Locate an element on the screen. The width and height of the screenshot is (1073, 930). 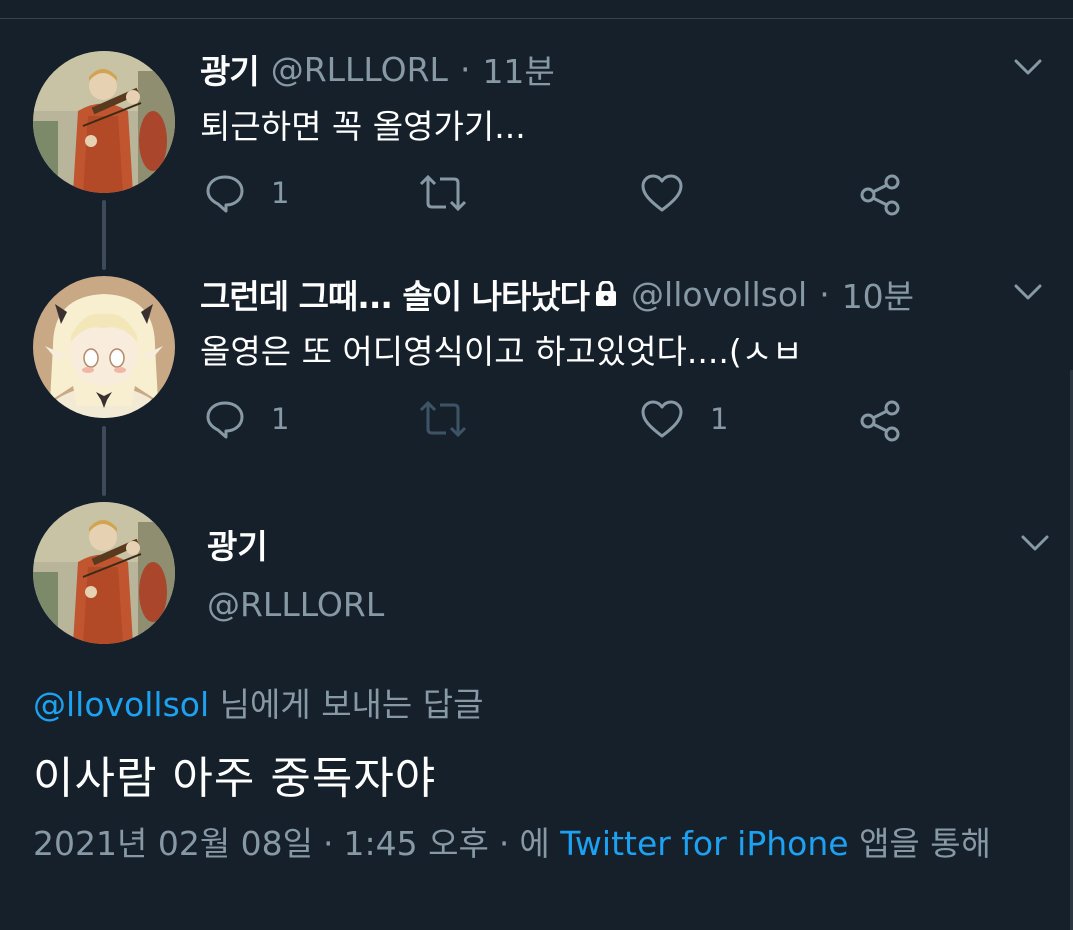
tweet-header: 그런데 그때... 솔이 나타났다 @llovollsol · 10분 is located at coordinates (557, 294).